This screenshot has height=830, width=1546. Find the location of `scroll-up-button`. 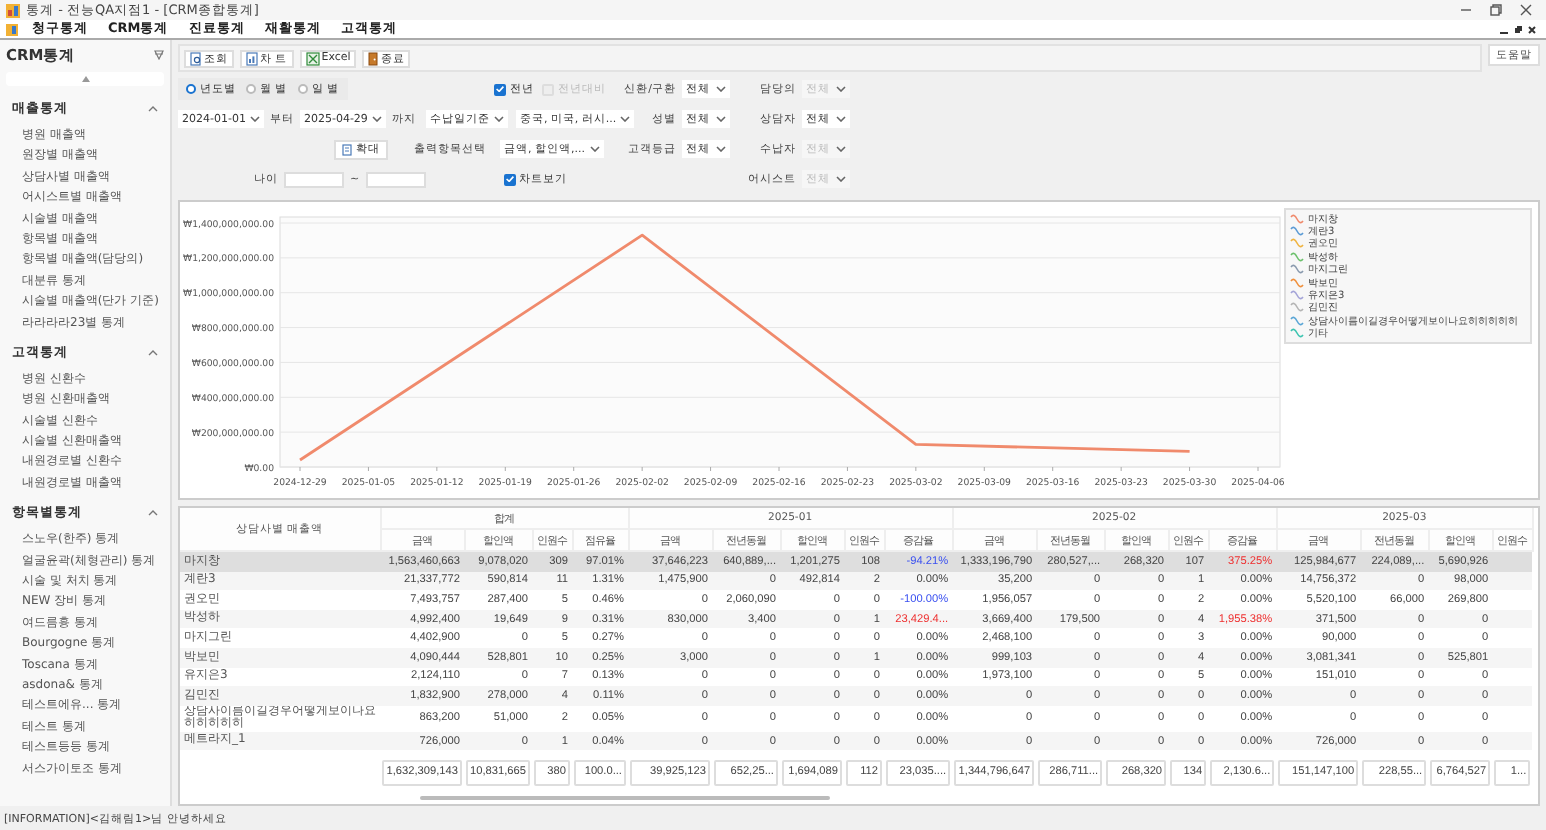

scroll-up-button is located at coordinates (85, 79).